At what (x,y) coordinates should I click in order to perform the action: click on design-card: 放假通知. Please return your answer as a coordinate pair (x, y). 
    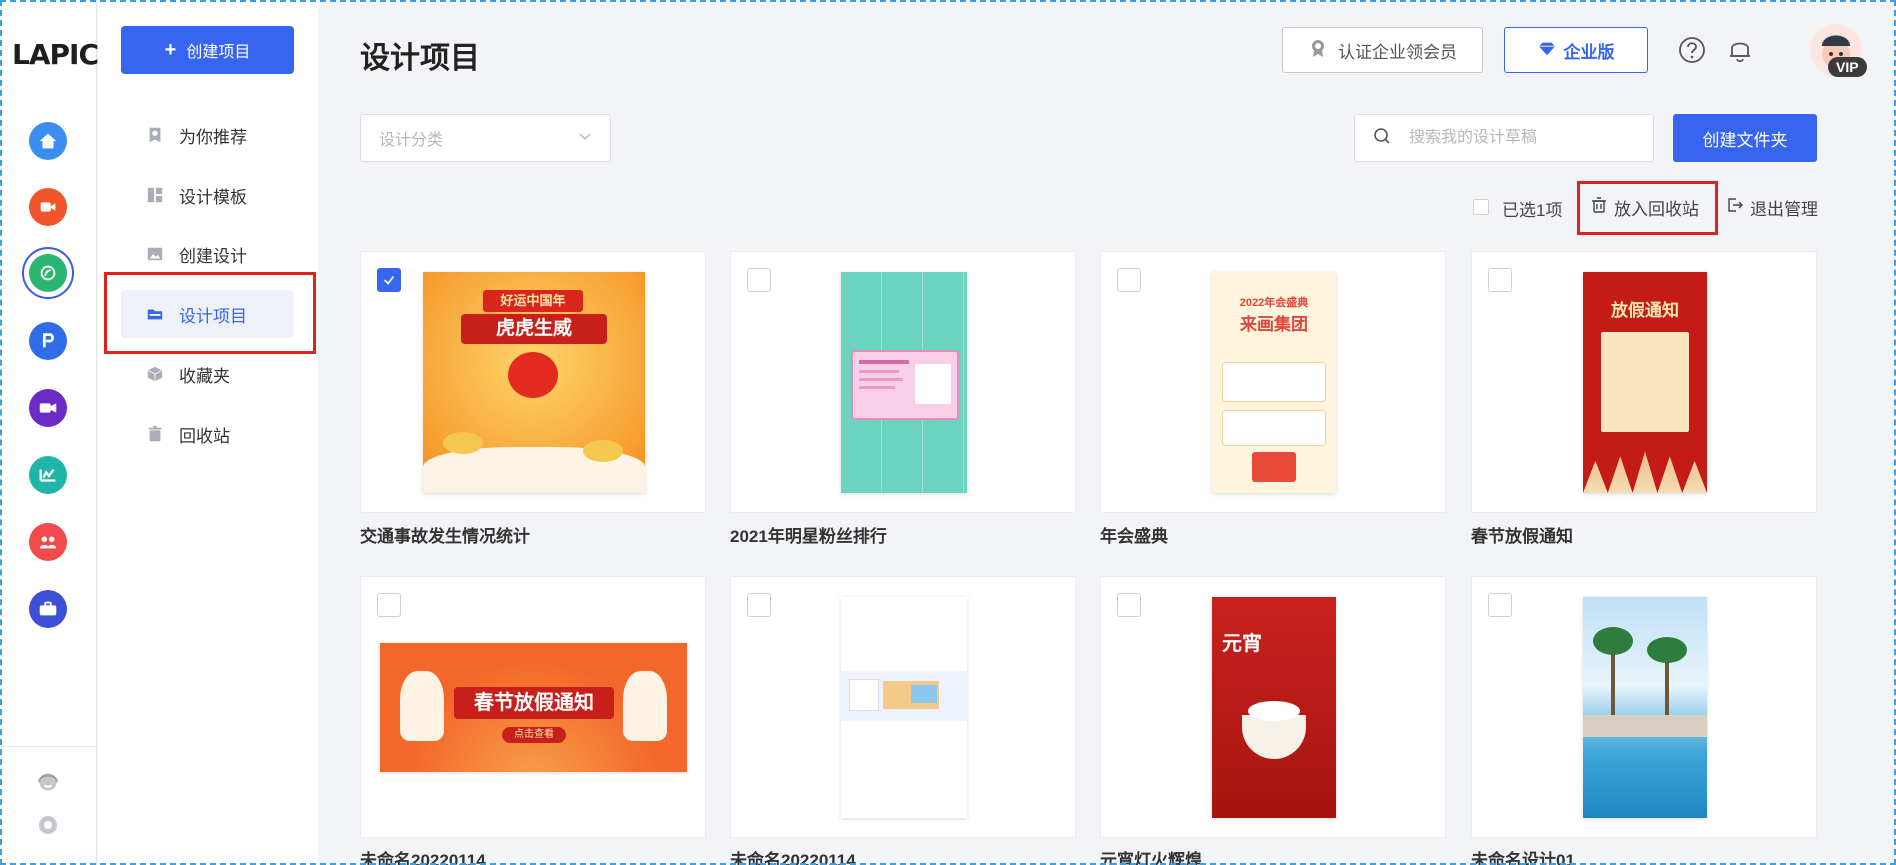
    Looking at the image, I should click on (1644, 382).